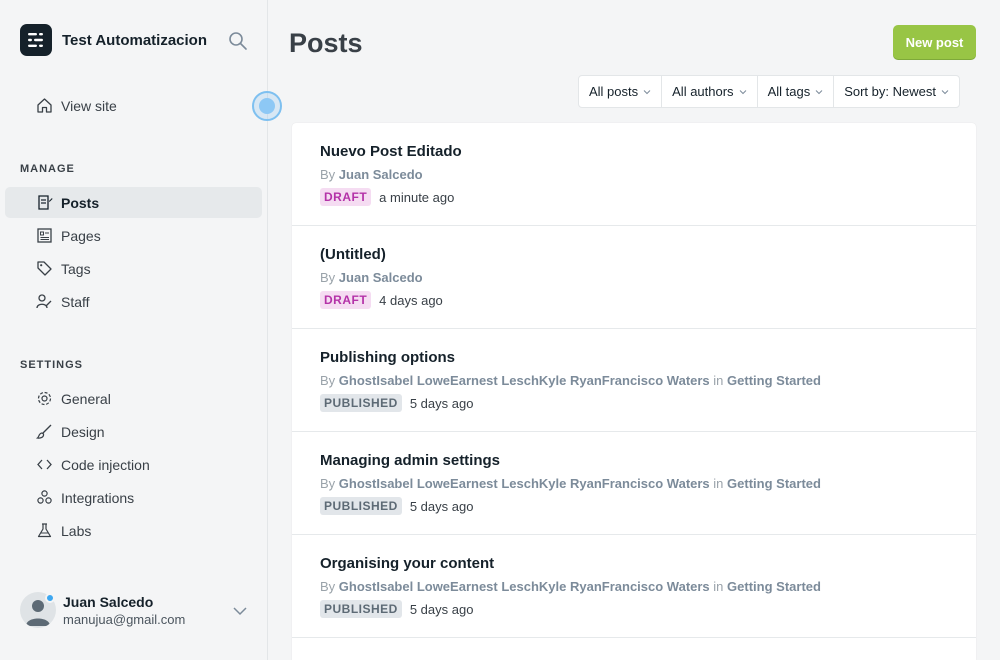 The width and height of the screenshot is (1000, 660). What do you see at coordinates (44, 464) in the screenshot?
I see `code-icon` at bounding box center [44, 464].